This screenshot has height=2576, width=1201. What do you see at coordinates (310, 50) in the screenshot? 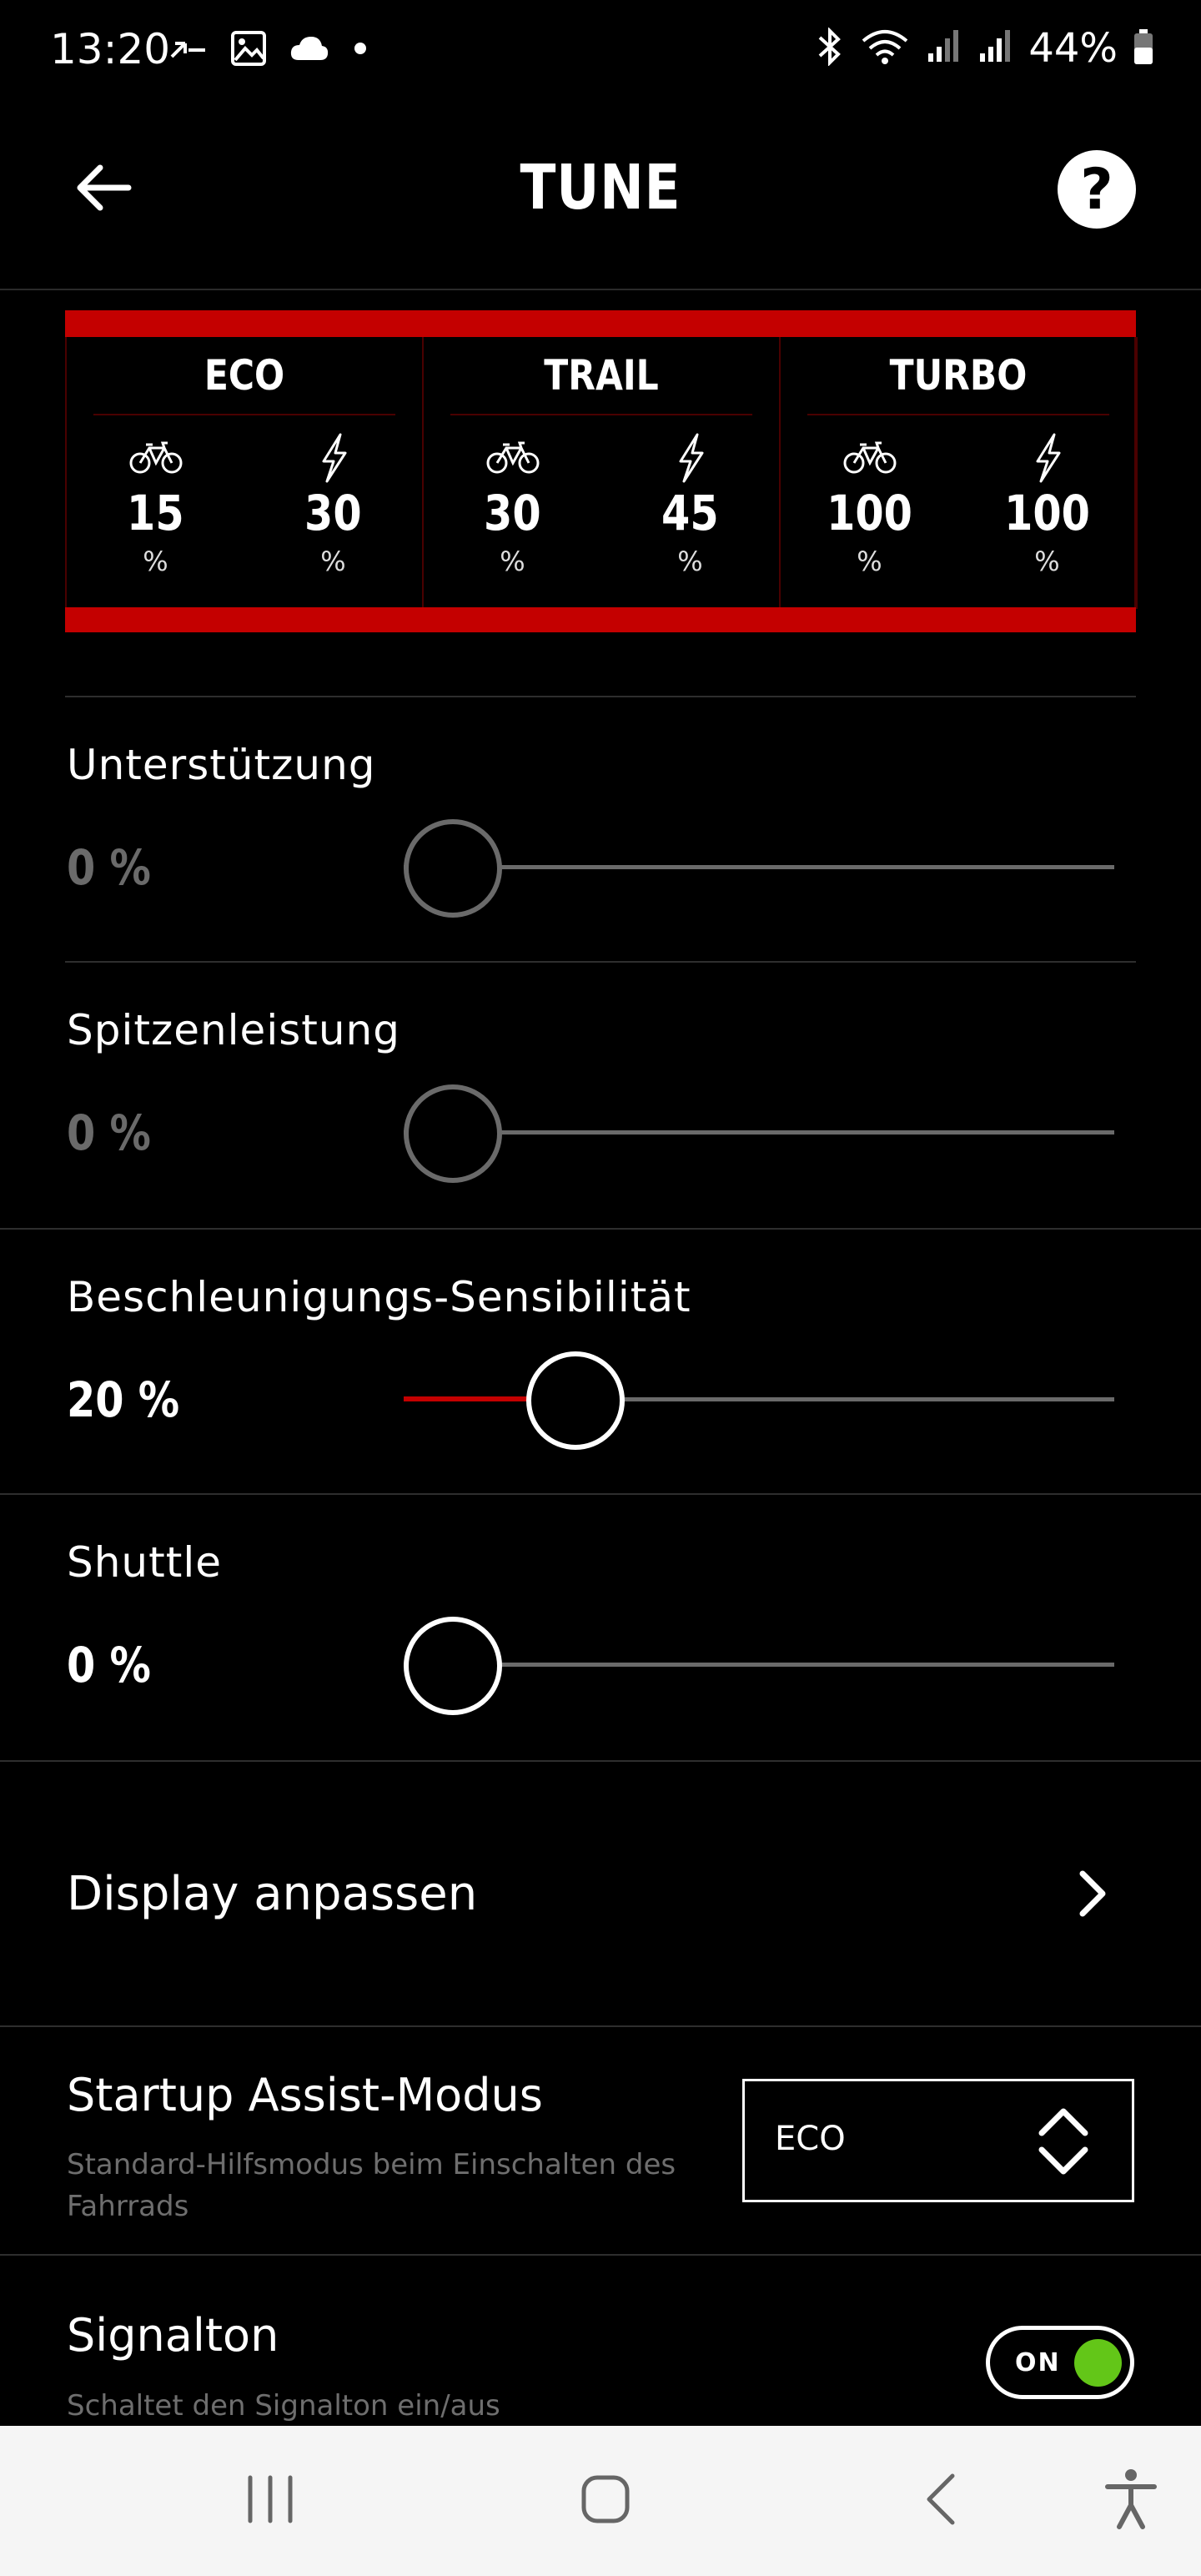
I see `cloud-icon` at bounding box center [310, 50].